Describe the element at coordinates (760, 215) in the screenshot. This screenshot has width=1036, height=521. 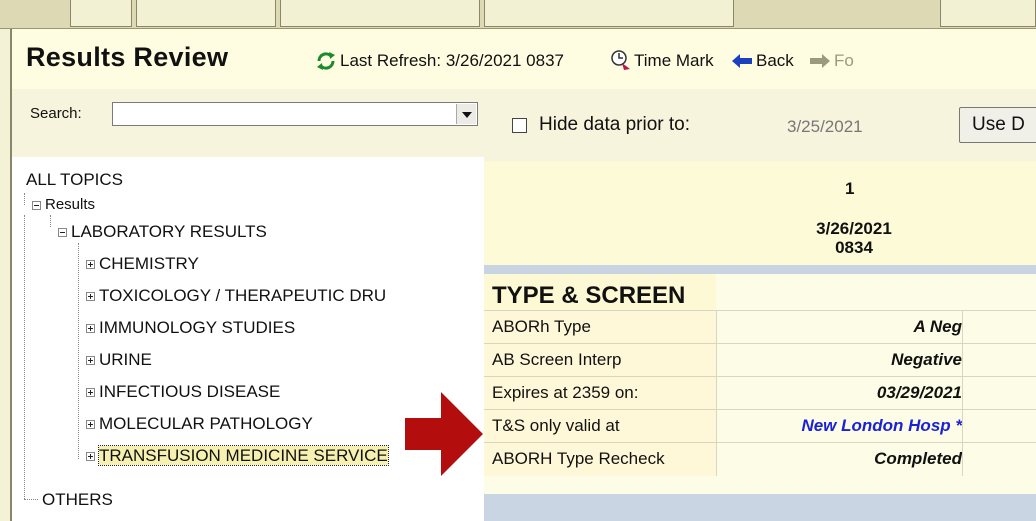
I see `column-header: 1 3/26/2021 0834` at that location.